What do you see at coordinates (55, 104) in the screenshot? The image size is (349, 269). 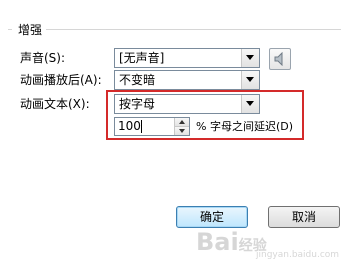 I see `animate-text-label: 动画文本(X):` at bounding box center [55, 104].